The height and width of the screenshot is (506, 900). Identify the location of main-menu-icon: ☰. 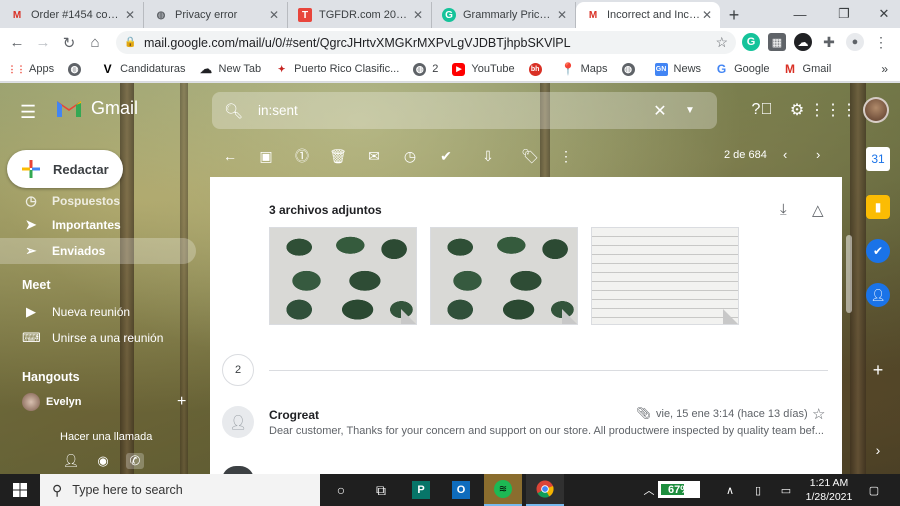
(28, 112).